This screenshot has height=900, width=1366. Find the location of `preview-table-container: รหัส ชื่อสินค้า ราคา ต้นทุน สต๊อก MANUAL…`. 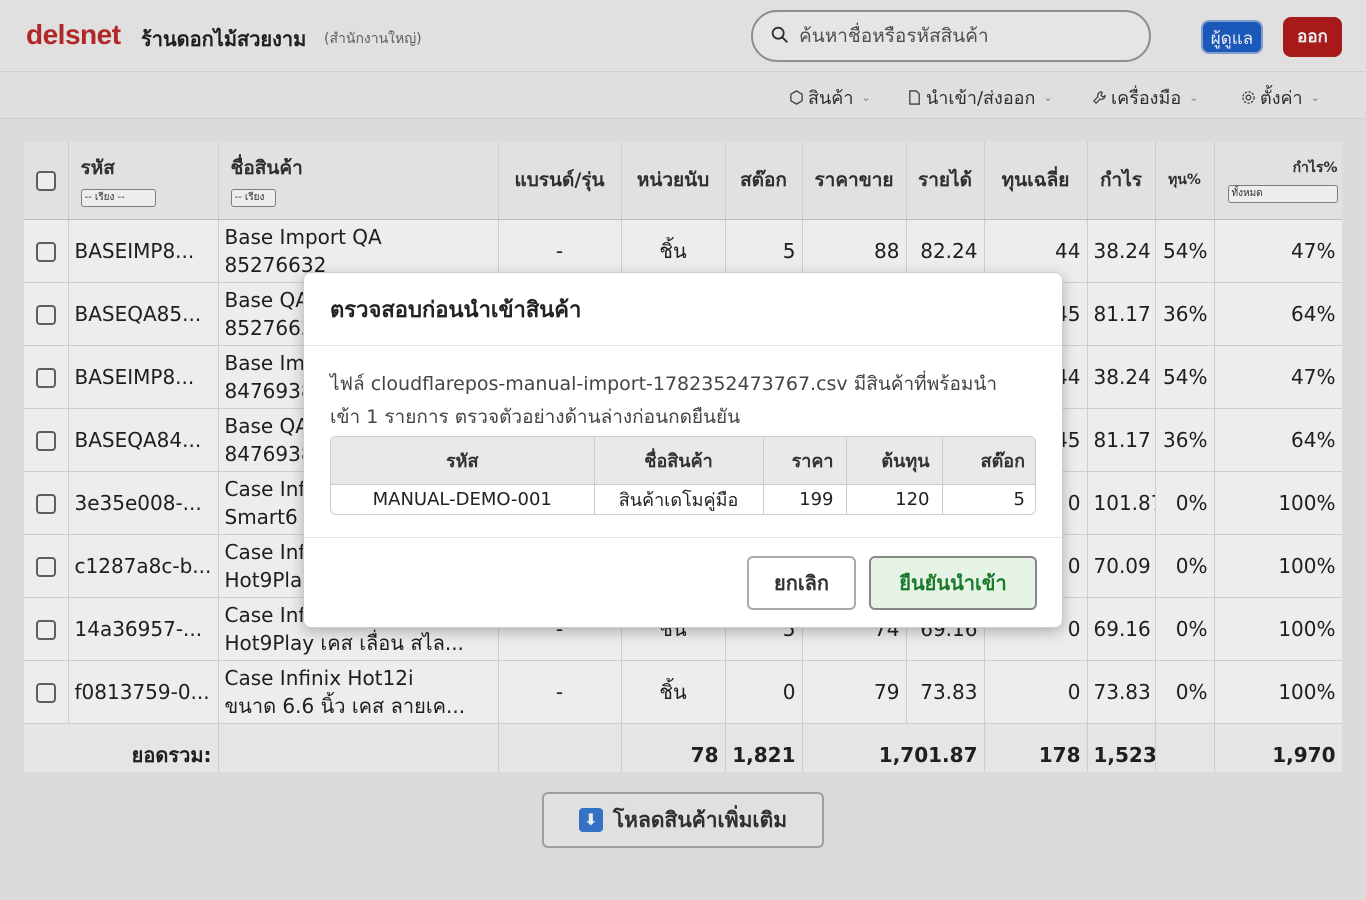

preview-table-container: รหัส ชื่อสินค้า ราคา ต้นทุน สต๊อก MANUAL… is located at coordinates (683, 475).